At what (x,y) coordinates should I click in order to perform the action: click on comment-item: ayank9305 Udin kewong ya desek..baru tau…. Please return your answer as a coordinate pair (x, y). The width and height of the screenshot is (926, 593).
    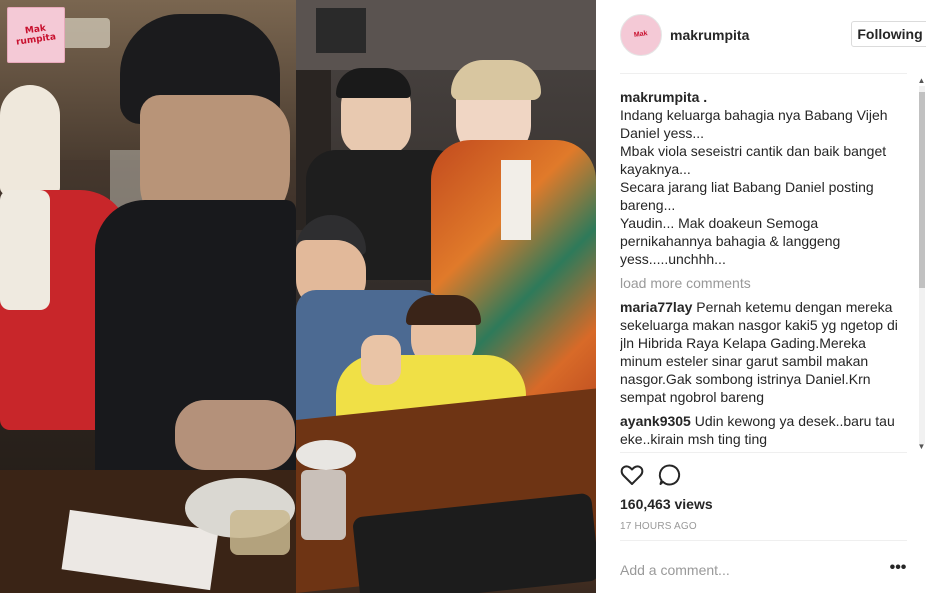
    Looking at the image, I should click on (761, 430).